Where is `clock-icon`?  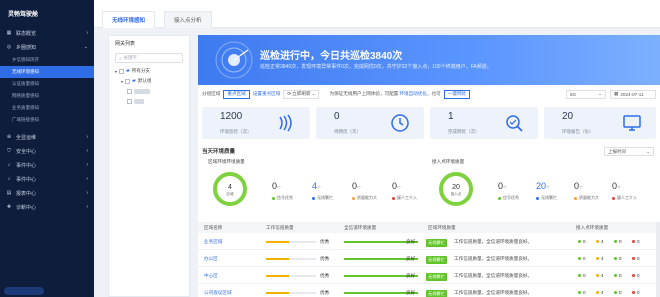
clock-icon is located at coordinates (400, 123).